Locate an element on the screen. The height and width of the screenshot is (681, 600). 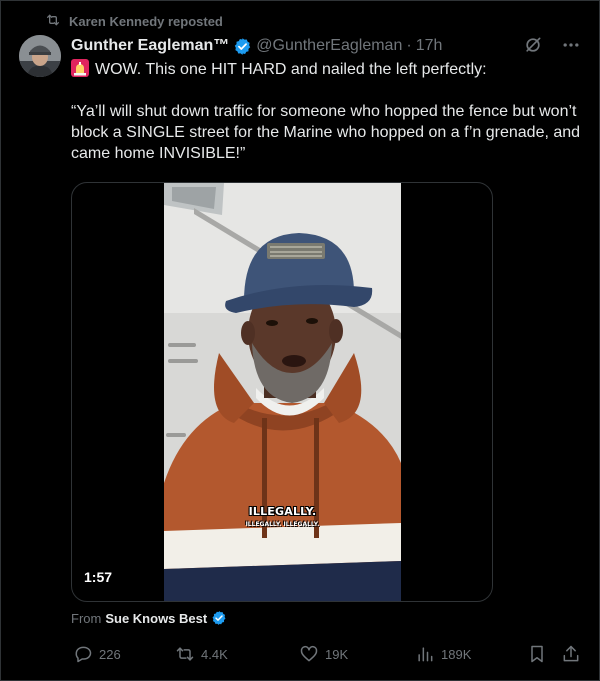
repost-label: Karen Kennedy reposted is located at coordinates (146, 21).